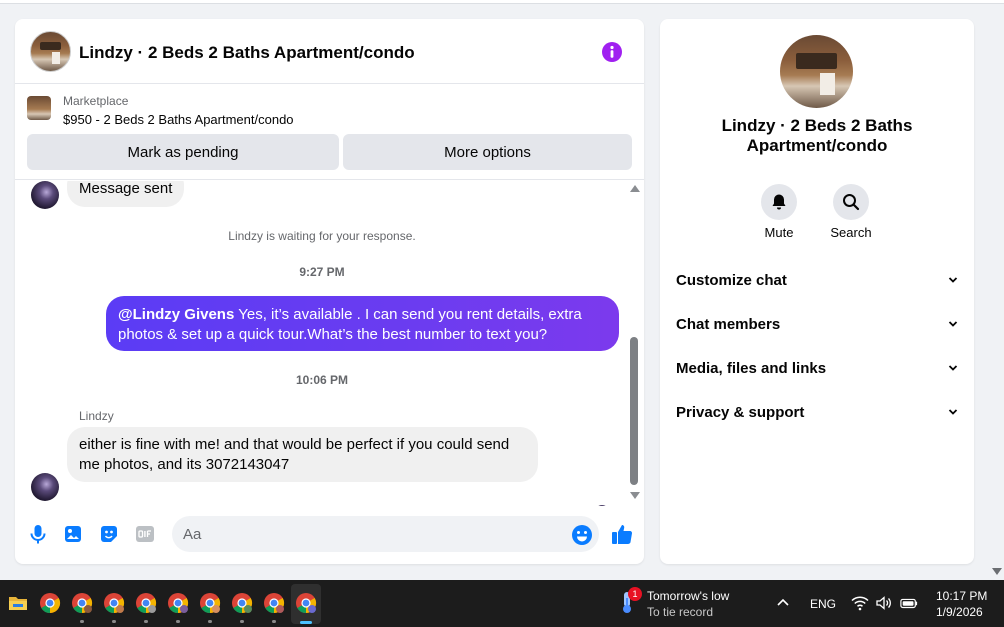  I want to click on search-icon, so click(851, 202).